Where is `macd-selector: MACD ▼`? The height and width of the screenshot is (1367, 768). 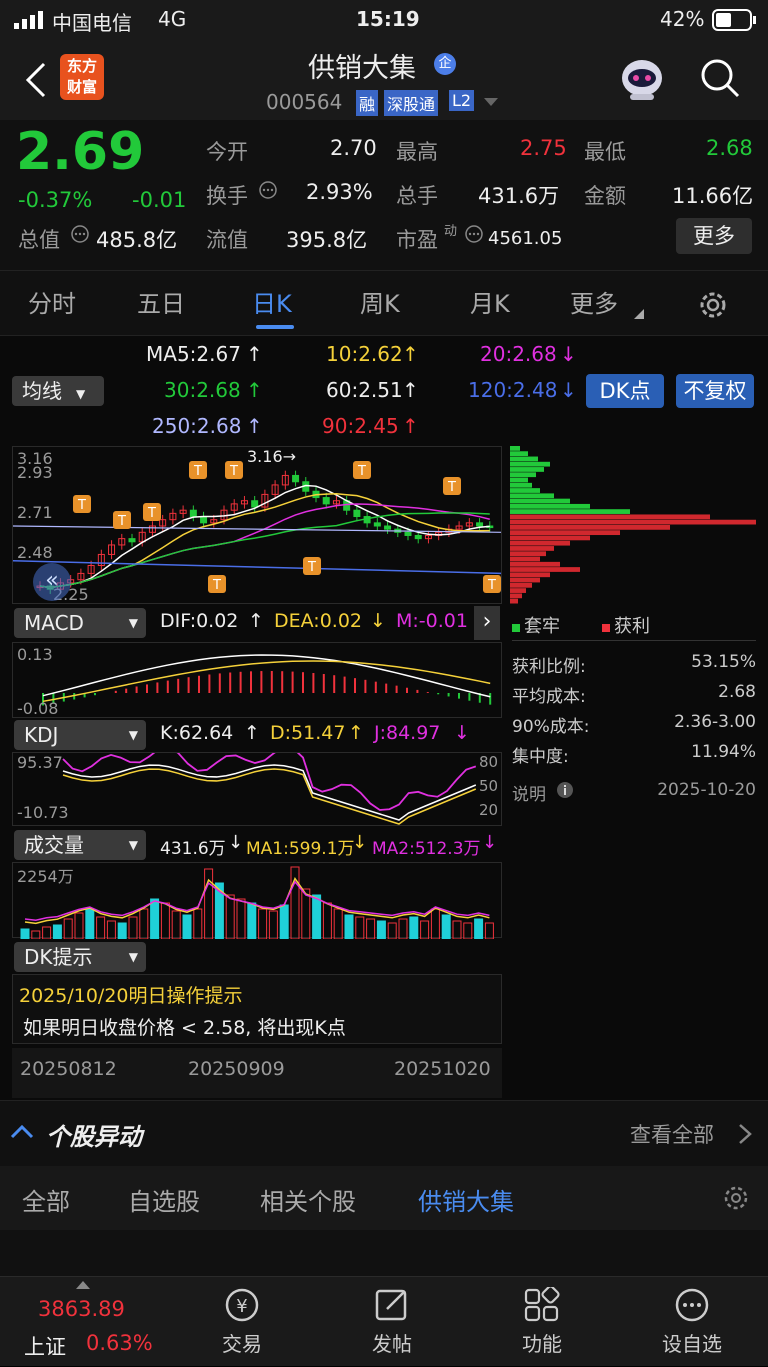 macd-selector: MACD ▼ is located at coordinates (80, 623).